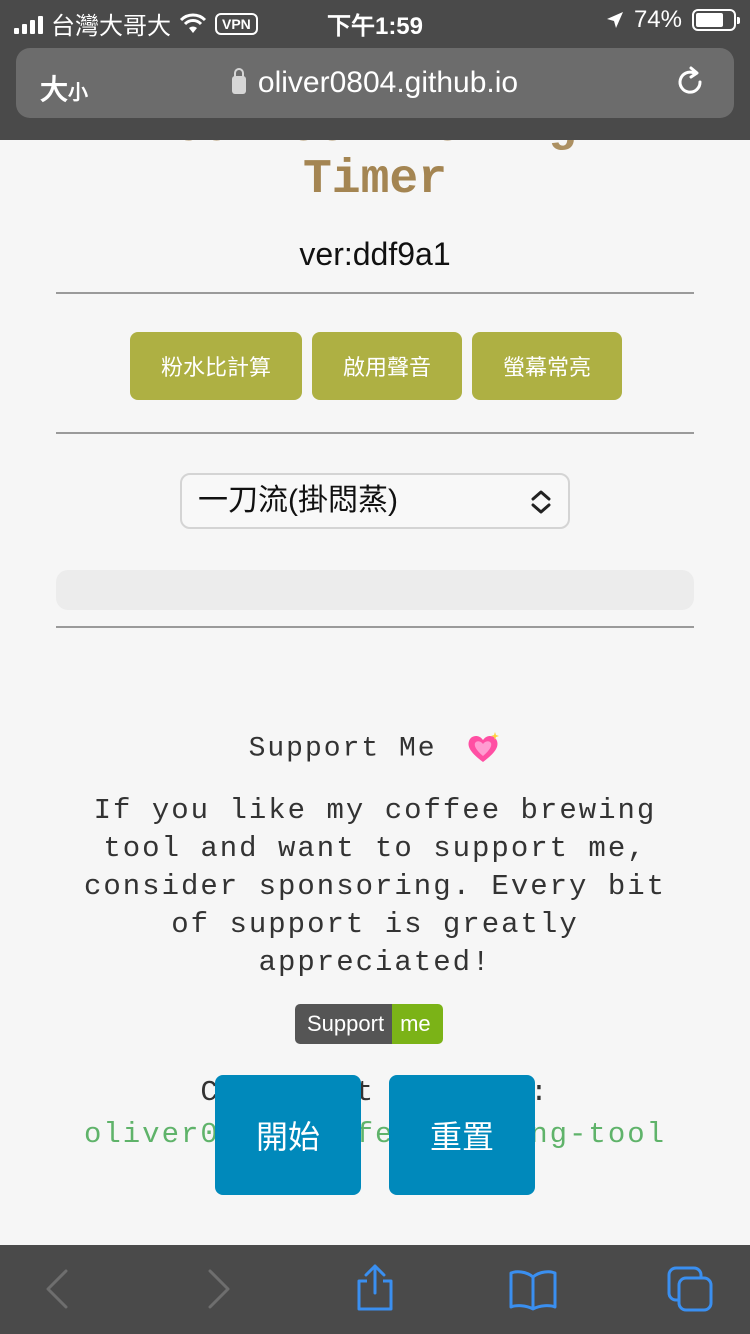 The height and width of the screenshot is (1334, 750). Describe the element at coordinates (375, 254) in the screenshot. I see `version-label: ver:ddf9a1` at that location.